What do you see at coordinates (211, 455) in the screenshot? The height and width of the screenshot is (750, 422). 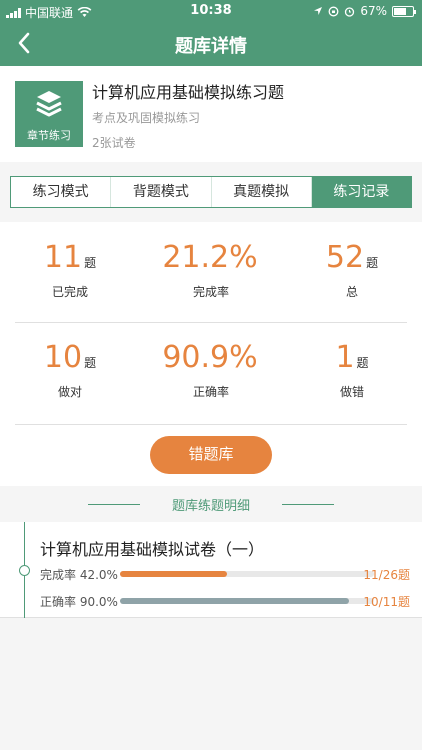 I see `wrong-questions-button: 错题库` at bounding box center [211, 455].